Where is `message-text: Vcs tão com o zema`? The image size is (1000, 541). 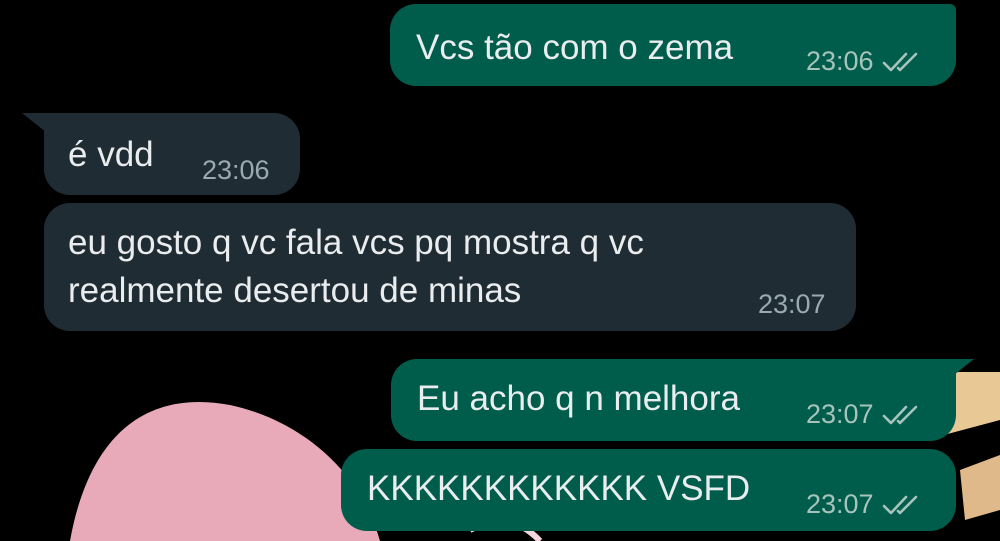
message-text: Vcs tão com o zema is located at coordinates (575, 47).